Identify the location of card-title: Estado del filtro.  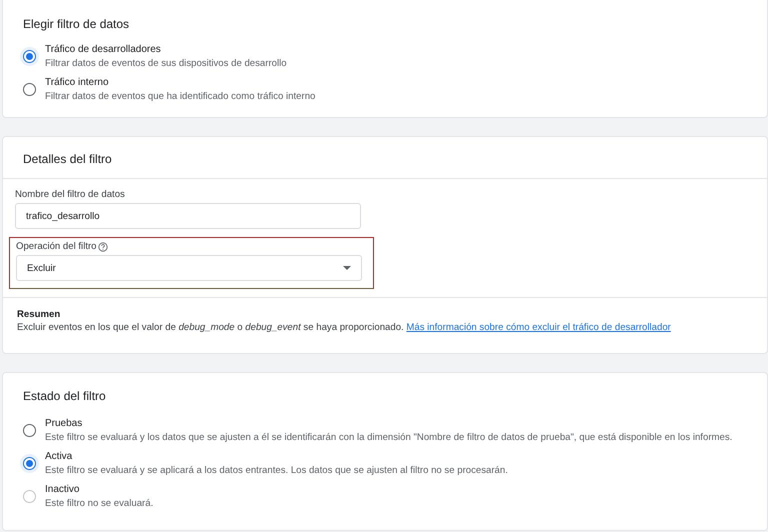
(65, 396).